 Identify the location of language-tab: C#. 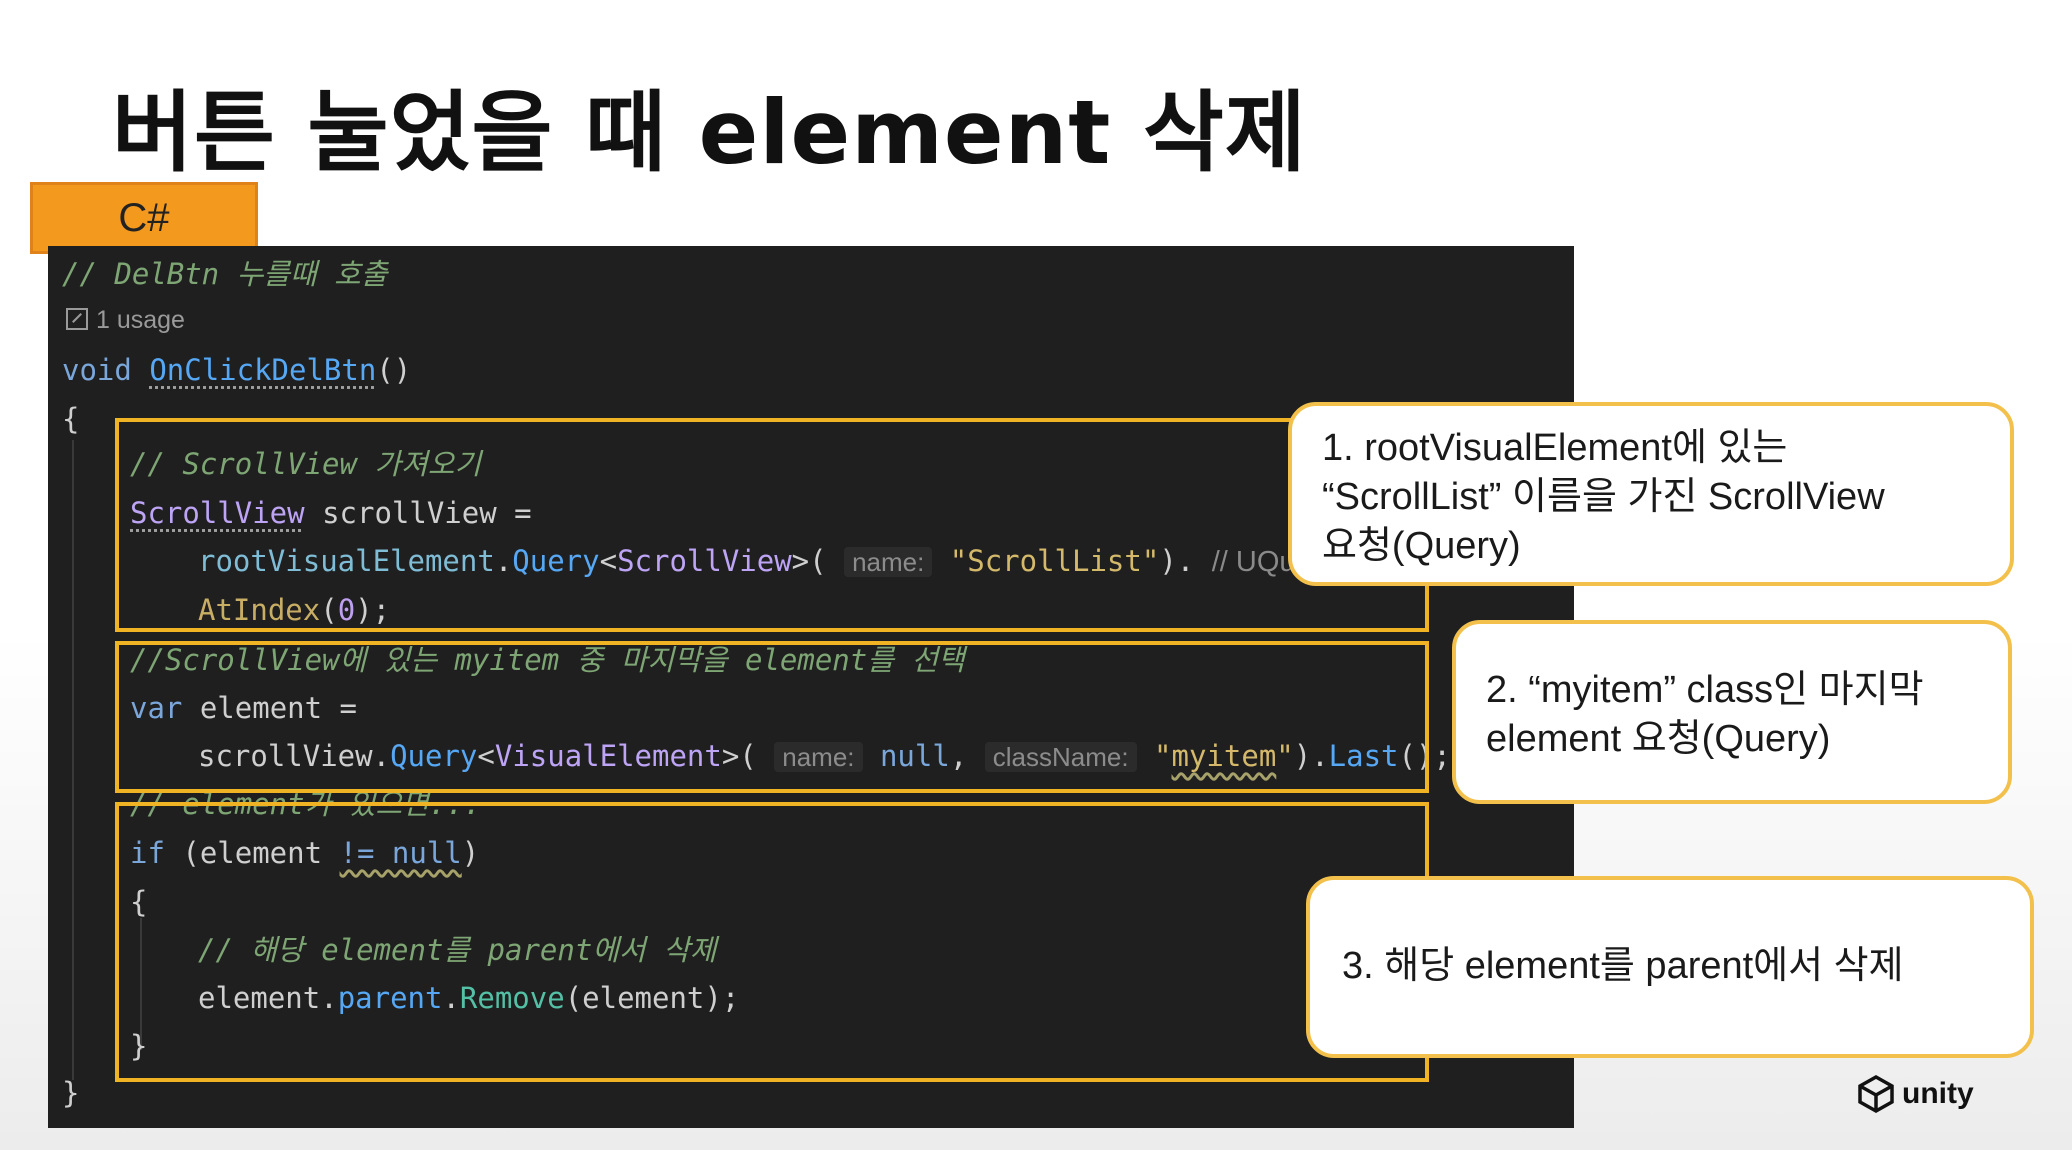
(144, 218).